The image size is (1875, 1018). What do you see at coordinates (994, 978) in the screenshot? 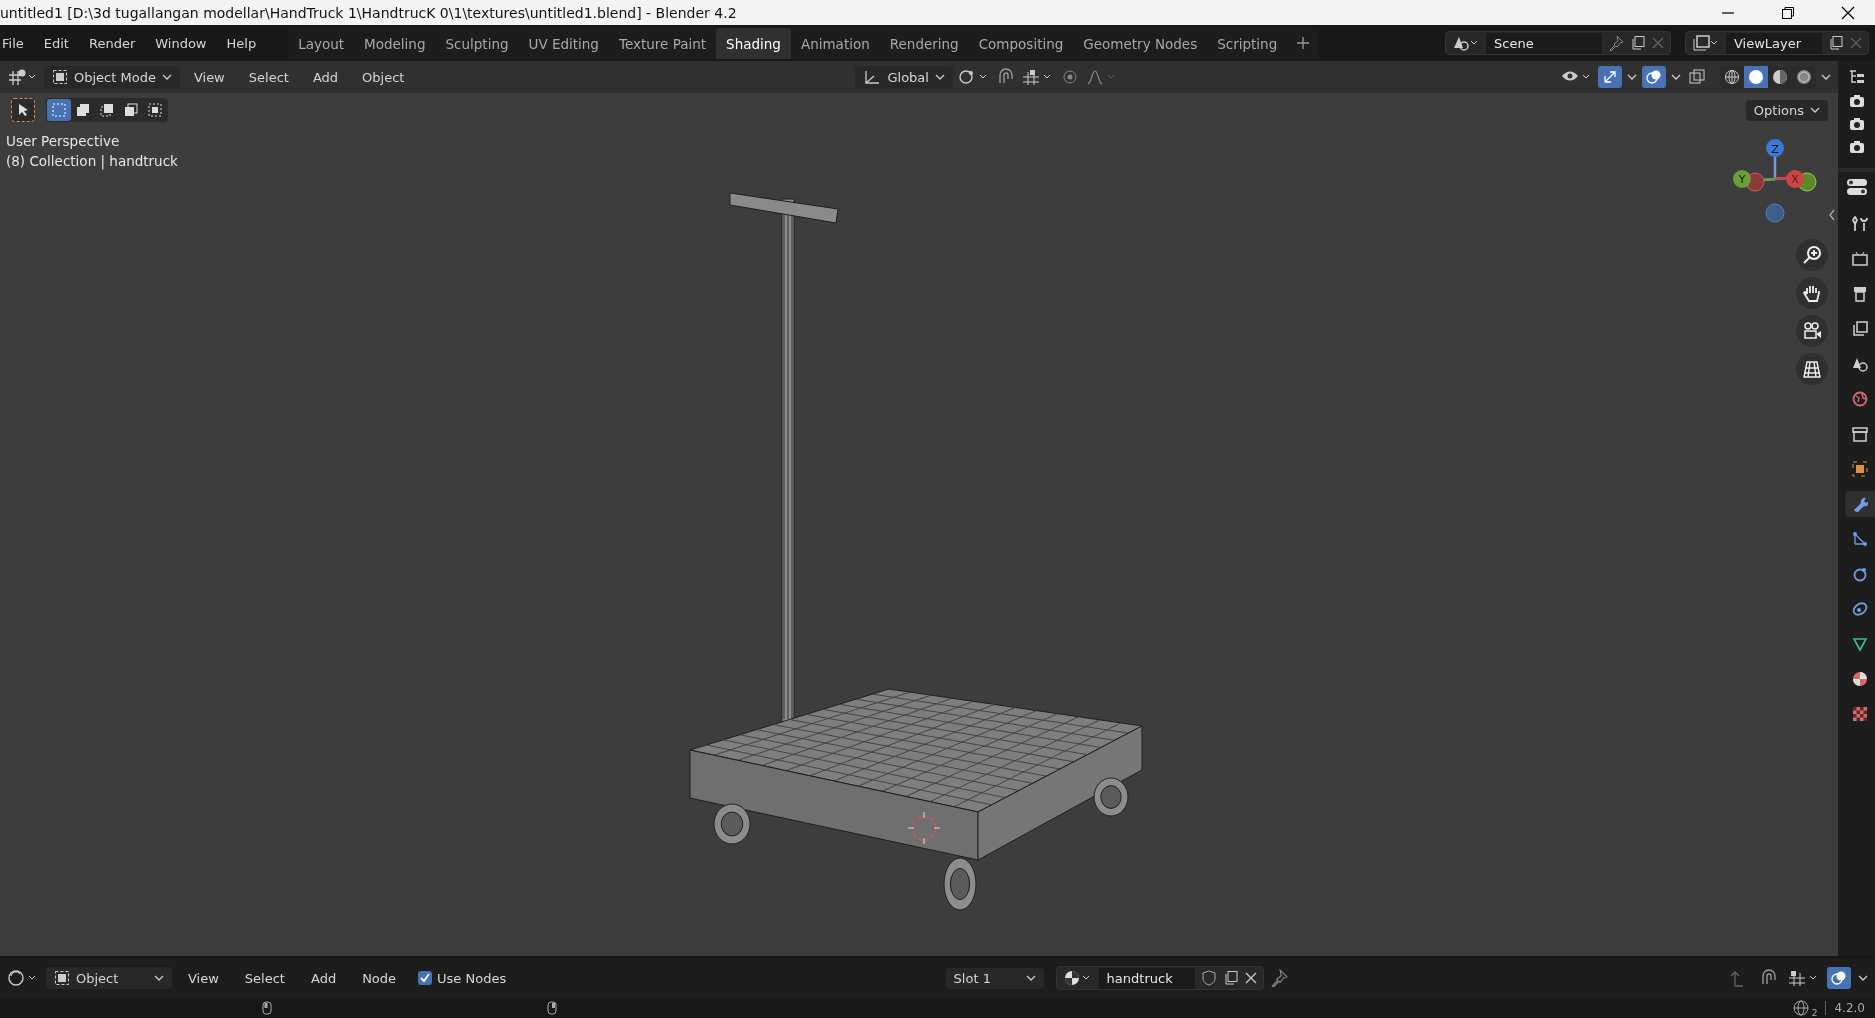
I see `slot-dropdown: Slot 1` at bounding box center [994, 978].